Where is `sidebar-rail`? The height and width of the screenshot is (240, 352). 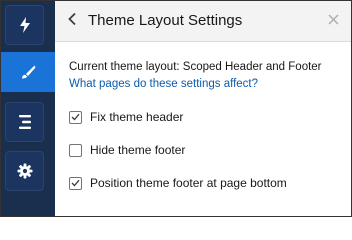 sidebar-rail is located at coordinates (28, 108).